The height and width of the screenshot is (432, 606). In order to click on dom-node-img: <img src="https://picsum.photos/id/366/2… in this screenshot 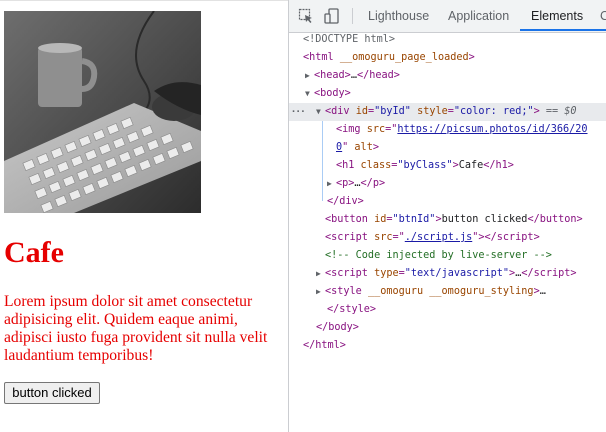, I will do `click(462, 130)`.